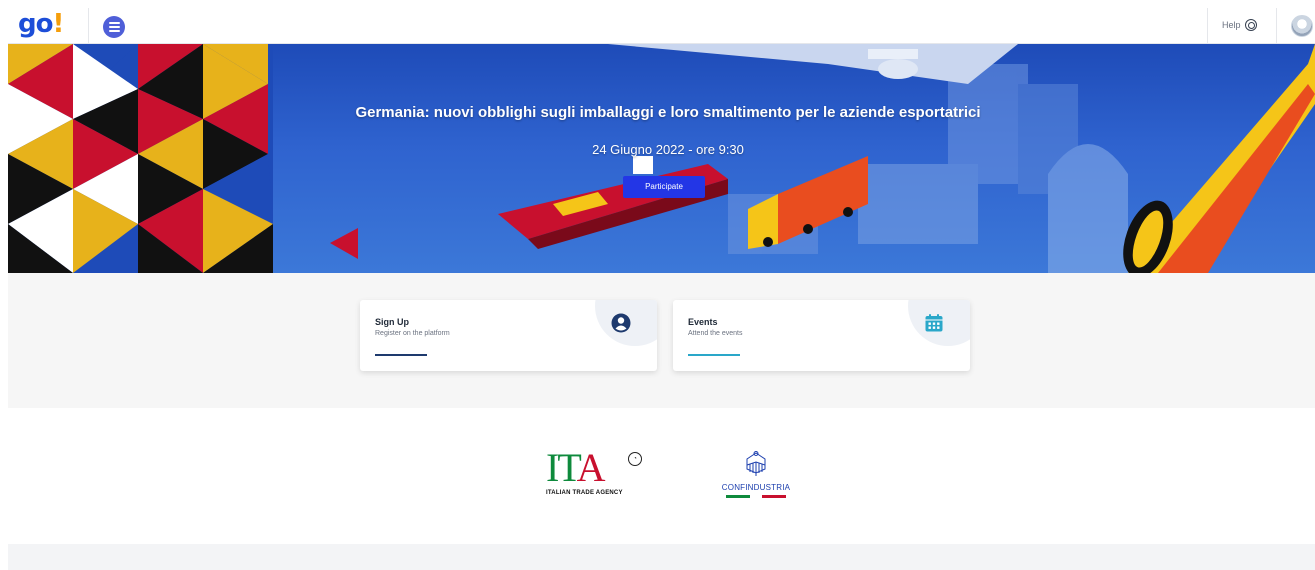 This screenshot has width=1315, height=570. Describe the element at coordinates (668, 149) in the screenshot. I see `hero-date: 24 Giugno 2022 - ore 9:30` at that location.